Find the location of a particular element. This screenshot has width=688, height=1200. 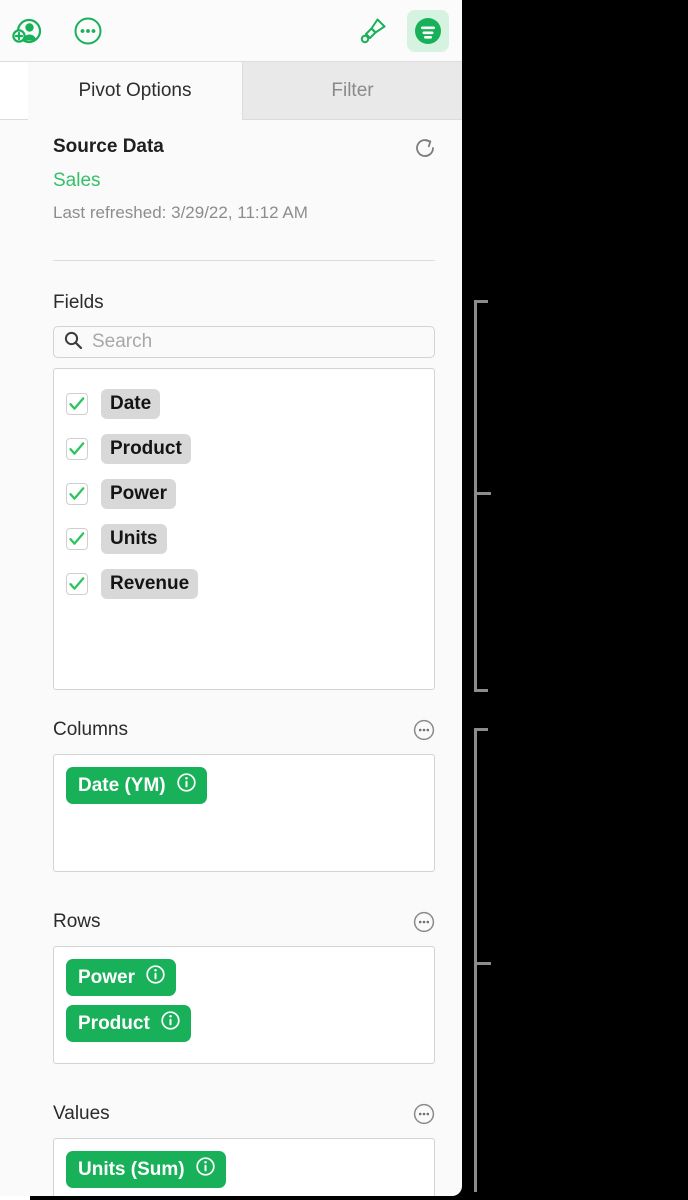

source-data-title: Source Data is located at coordinates (108, 146).